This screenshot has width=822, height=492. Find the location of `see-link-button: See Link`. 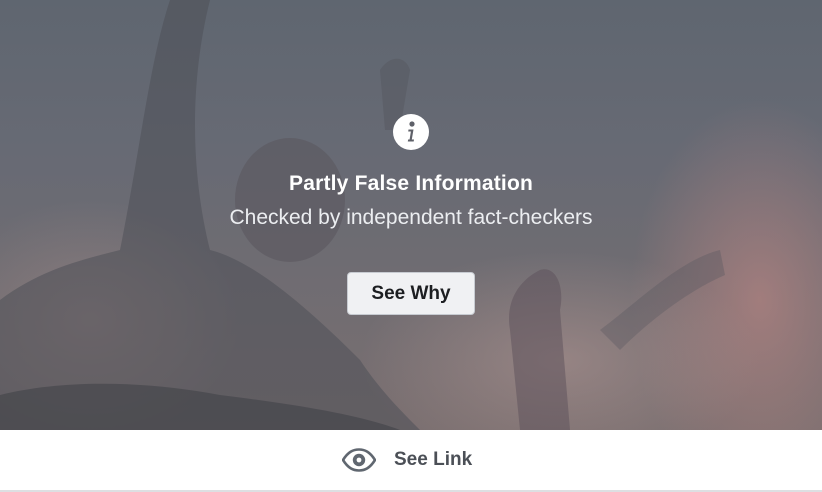

see-link-button: See Link is located at coordinates (407, 460).